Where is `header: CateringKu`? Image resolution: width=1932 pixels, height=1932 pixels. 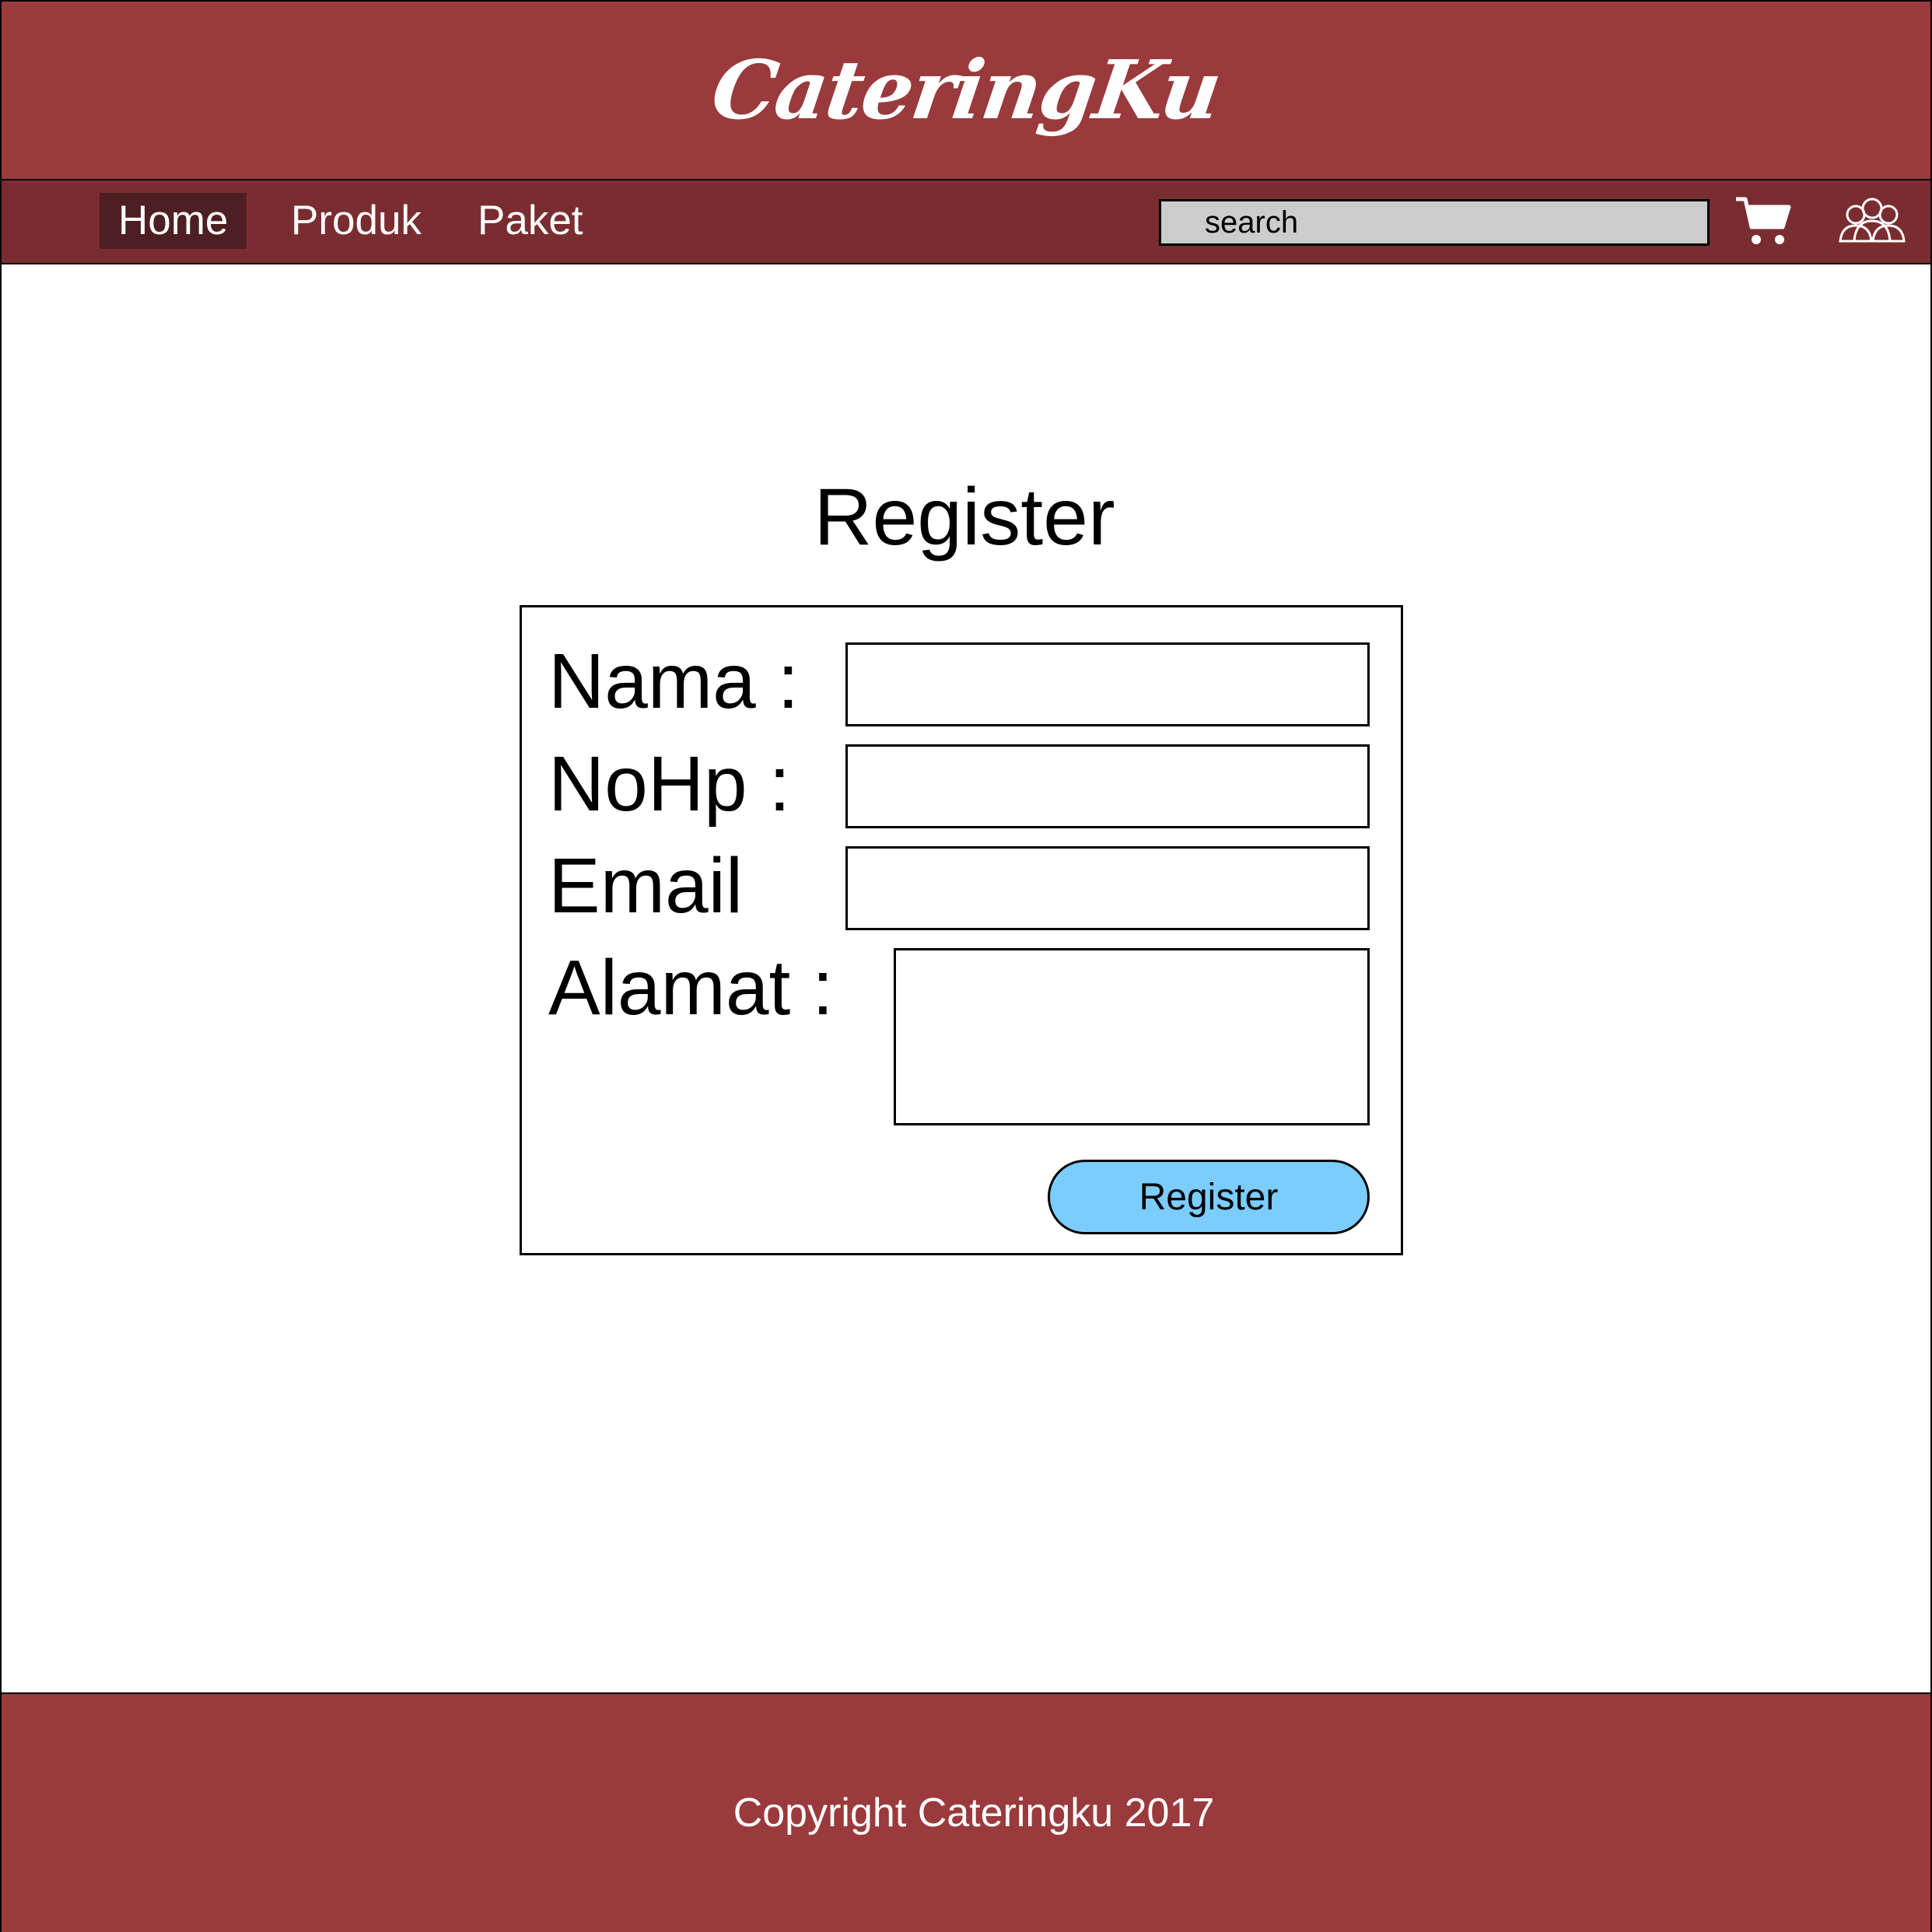
header: CateringKu is located at coordinates (966, 91).